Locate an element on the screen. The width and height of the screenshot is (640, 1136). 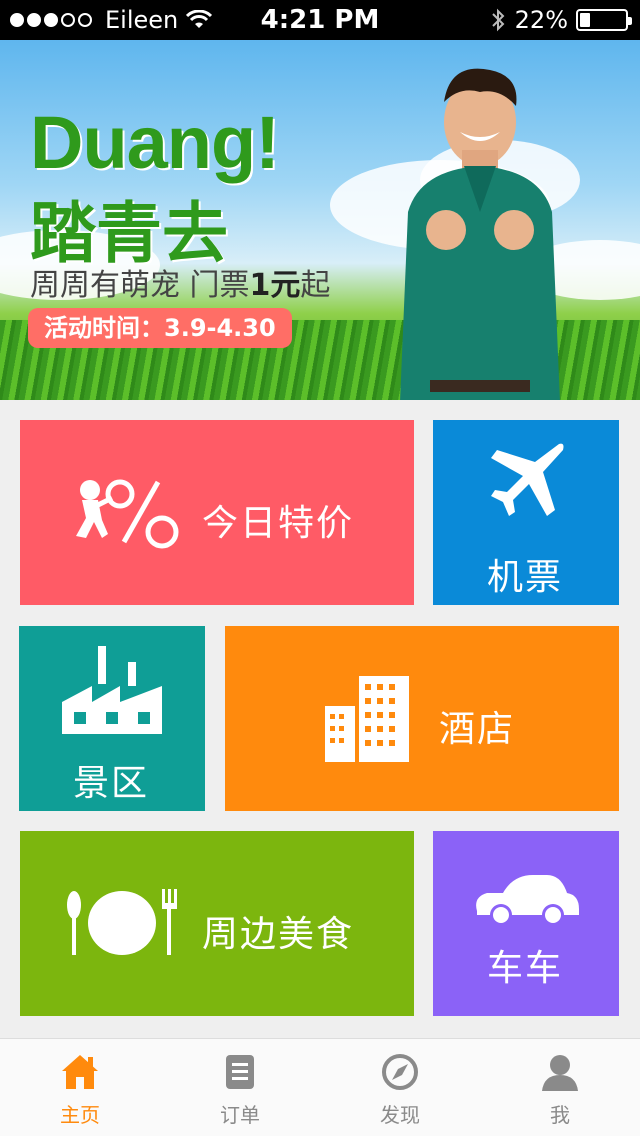
compass-icon is located at coordinates (400, 1072).